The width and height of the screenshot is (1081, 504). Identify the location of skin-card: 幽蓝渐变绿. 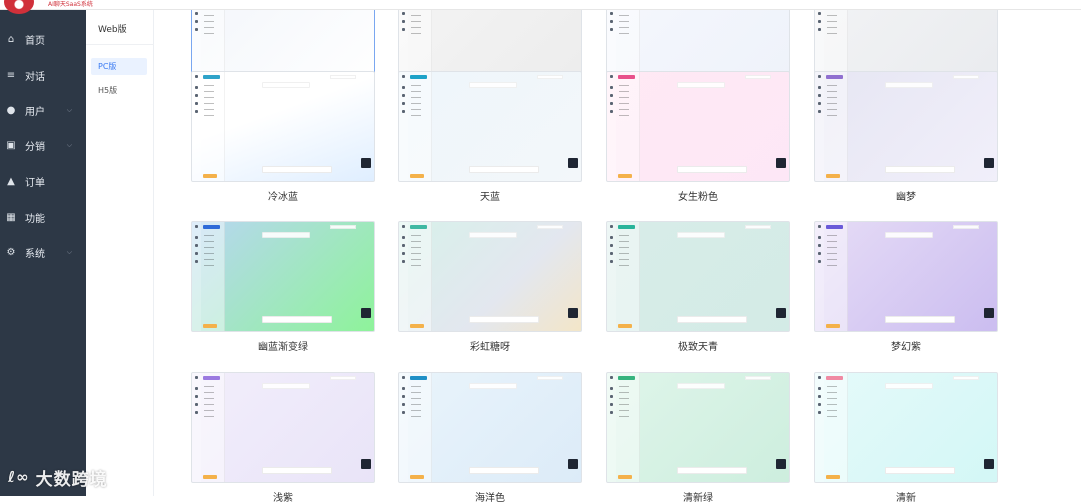
(283, 287).